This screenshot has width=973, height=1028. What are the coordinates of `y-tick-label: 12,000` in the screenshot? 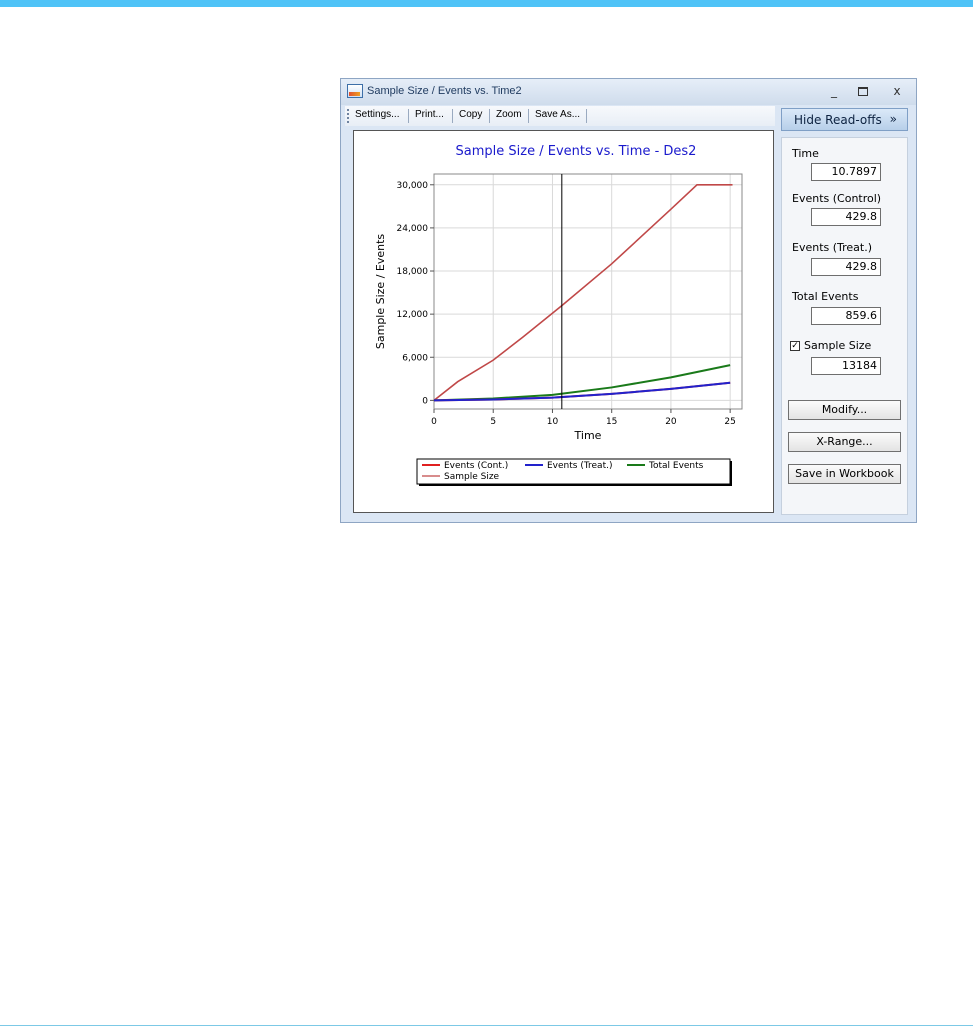 It's located at (413, 315).